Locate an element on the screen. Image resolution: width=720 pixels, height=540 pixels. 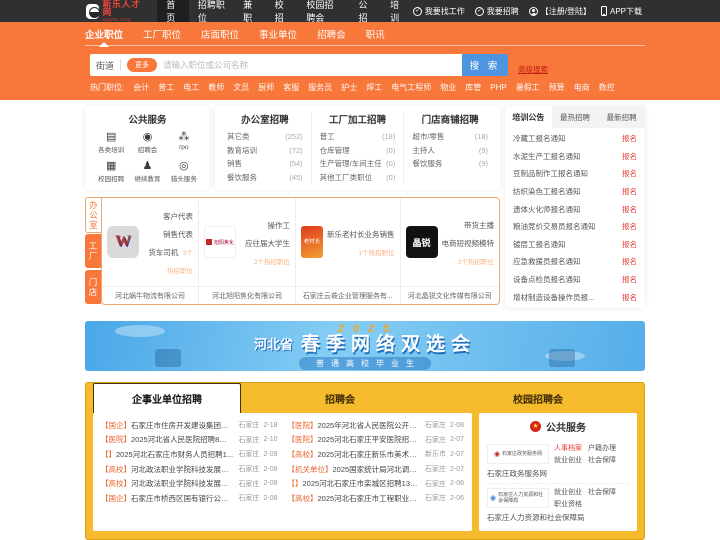
company-card: 晶锐 带货主播 电商短视频模特 2个热招职位 河北晶锐文化传媒有限公司 is located at coordinates (449, 251).